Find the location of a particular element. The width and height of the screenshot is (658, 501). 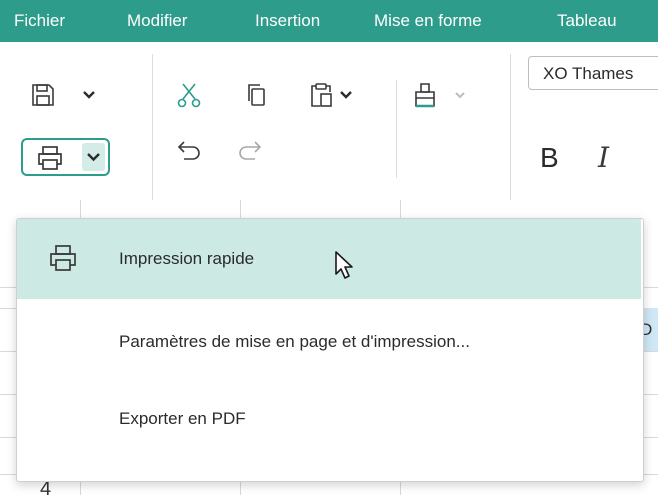

format-painter-dropdown-chevron-icon is located at coordinates (460, 95).